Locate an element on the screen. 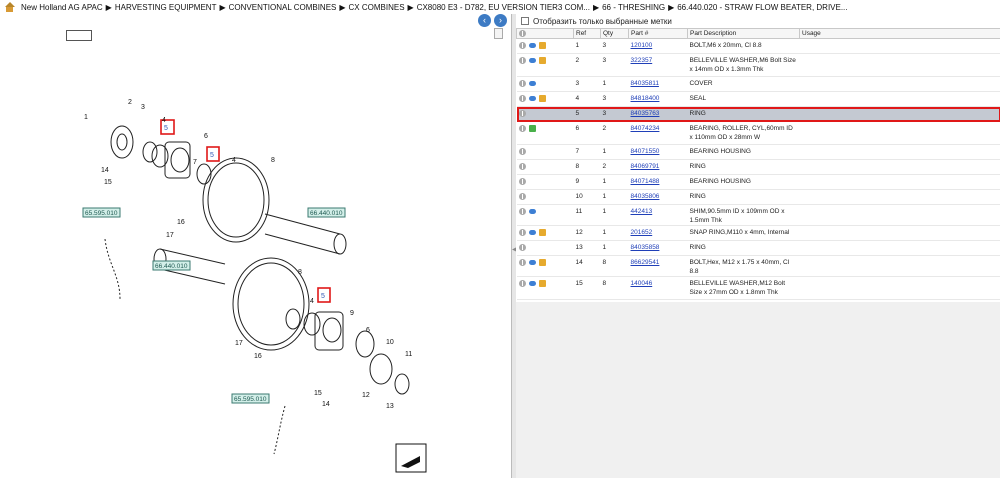 The height and width of the screenshot is (478, 1000). part-number-link: 84071488 is located at coordinates (658, 182).